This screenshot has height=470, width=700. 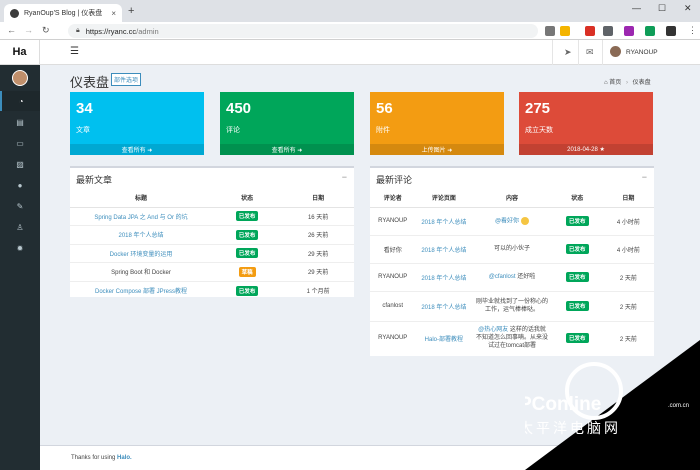 What do you see at coordinates (20, 101) in the screenshot?
I see `sidebar-item-dashboard: ◔` at bounding box center [20, 101].